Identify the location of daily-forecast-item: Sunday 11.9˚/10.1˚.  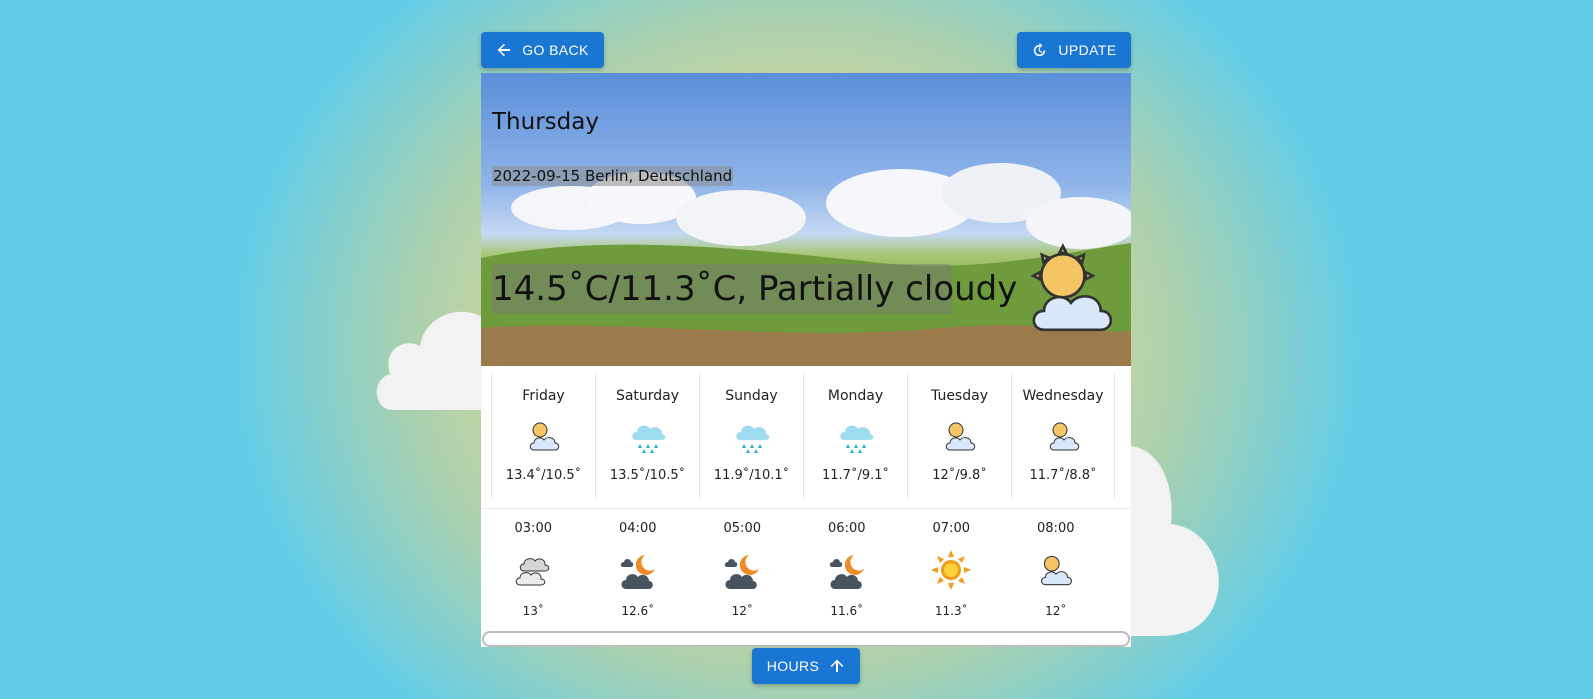
(751, 436).